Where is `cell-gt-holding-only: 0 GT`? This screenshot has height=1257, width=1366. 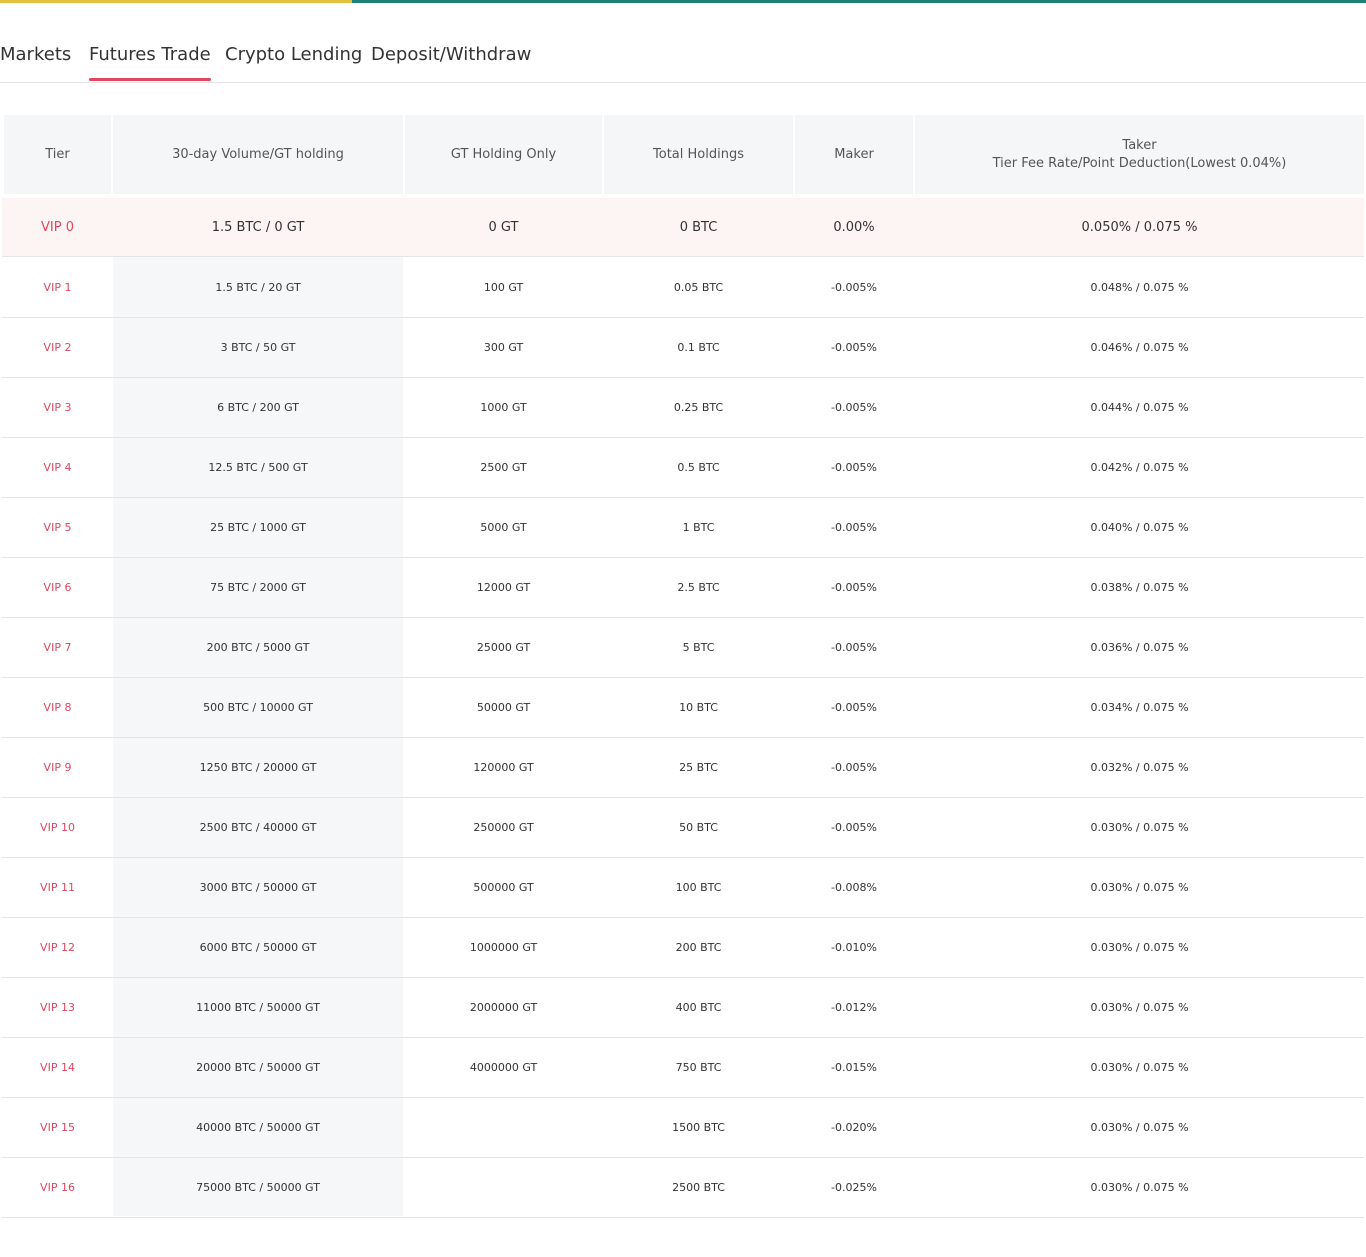 cell-gt-holding-only: 0 GT is located at coordinates (503, 227).